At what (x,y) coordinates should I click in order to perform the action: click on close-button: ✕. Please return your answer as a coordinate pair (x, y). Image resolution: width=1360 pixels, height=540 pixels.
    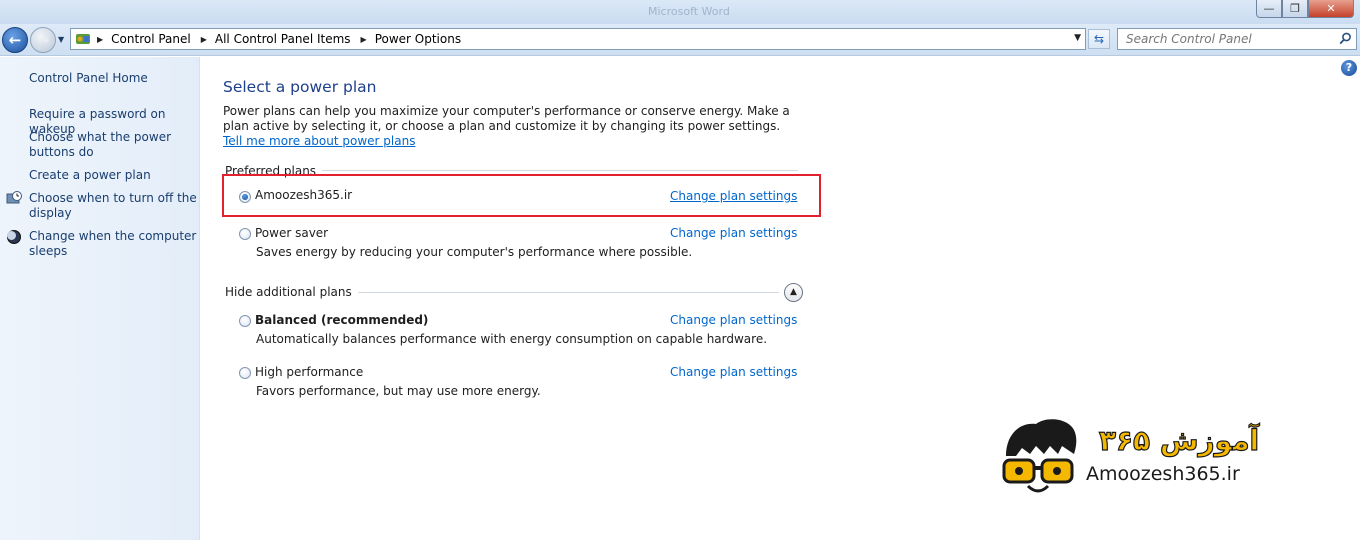
    Looking at the image, I should click on (1331, 9).